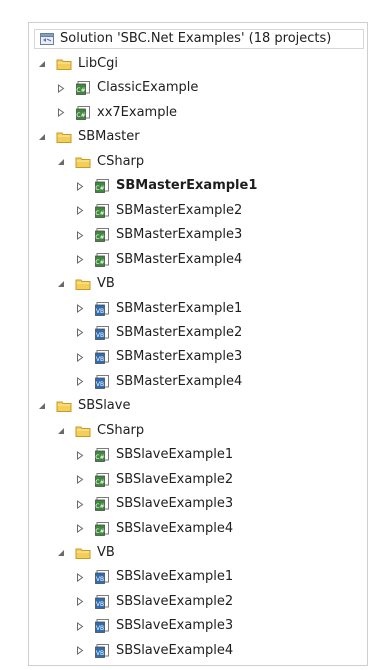  What do you see at coordinates (109, 137) in the screenshot?
I see `tree-item-label: SBMaster` at bounding box center [109, 137].